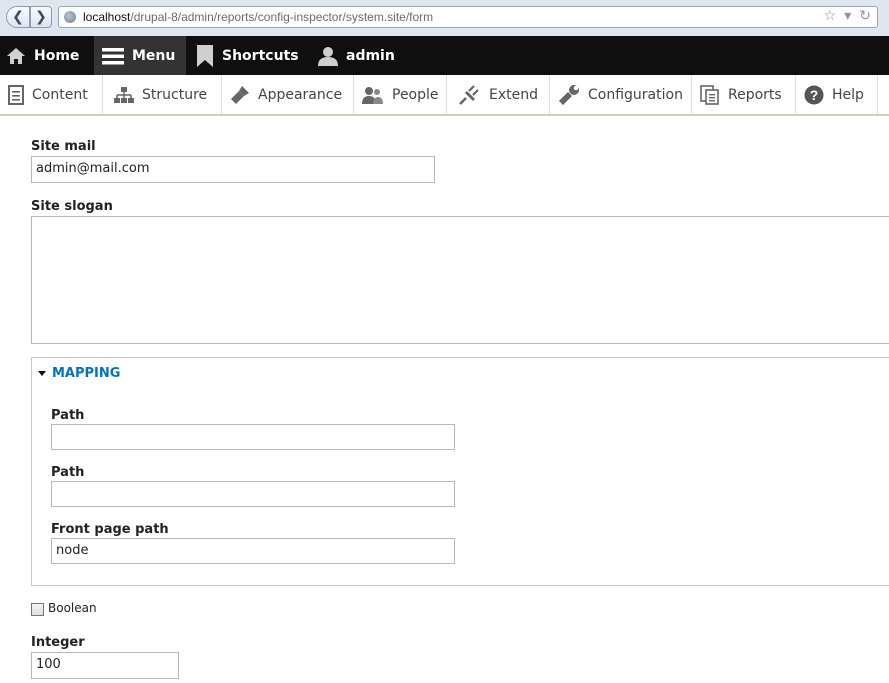 Image resolution: width=889 pixels, height=683 pixels. I want to click on globe-icon, so click(70, 17).